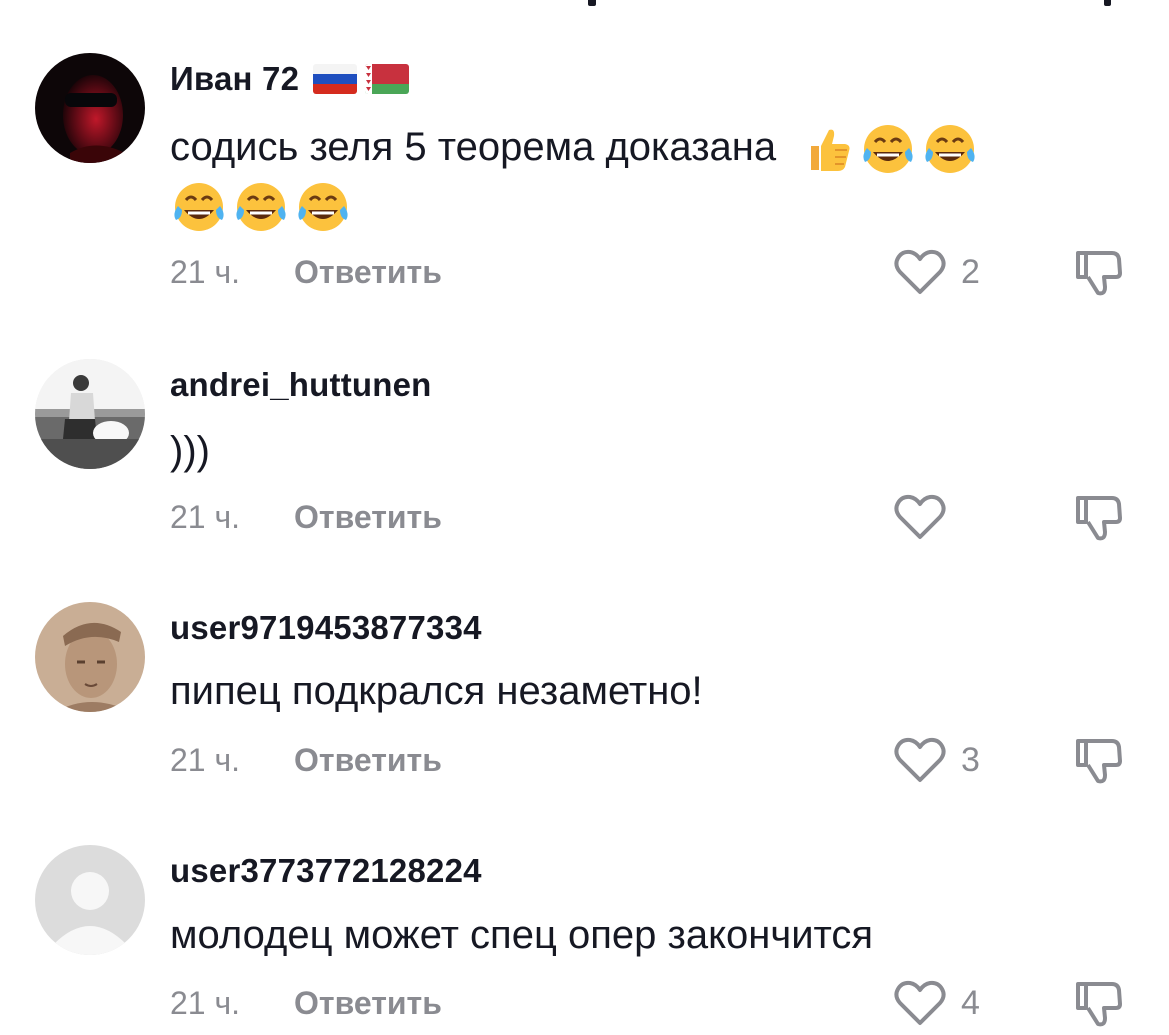 This screenshot has height=1035, width=1169. I want to click on comment-text: молодец может спец опер закончится, so click(650, 935).